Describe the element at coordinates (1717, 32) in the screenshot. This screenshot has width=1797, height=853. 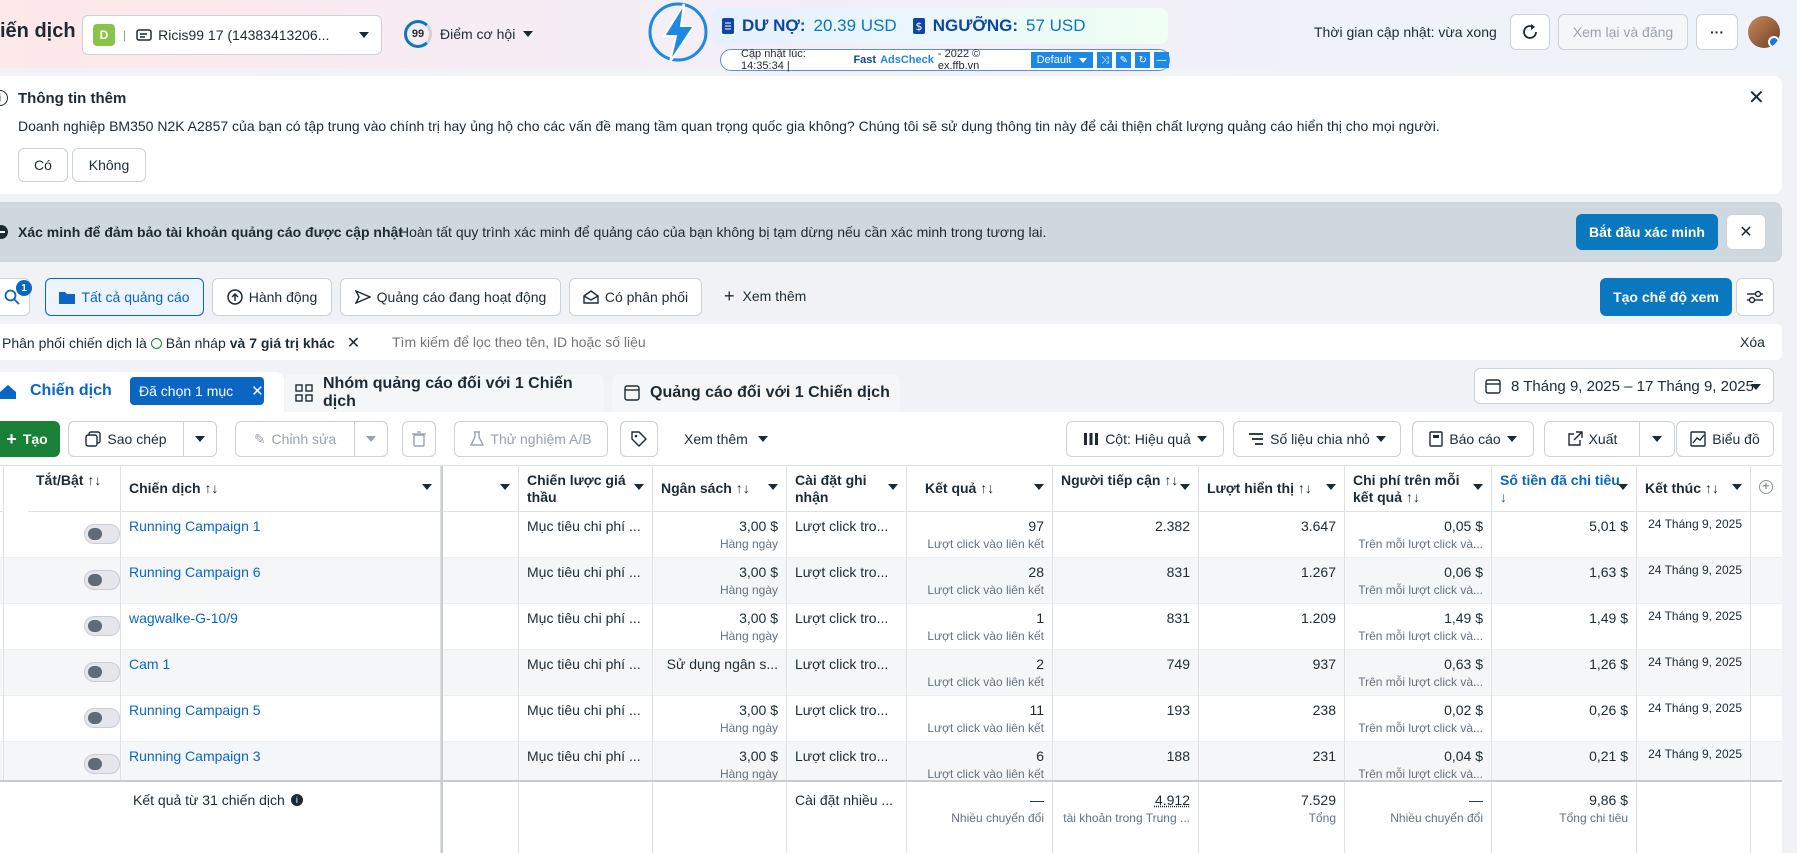
I see `more-button: ···` at that location.